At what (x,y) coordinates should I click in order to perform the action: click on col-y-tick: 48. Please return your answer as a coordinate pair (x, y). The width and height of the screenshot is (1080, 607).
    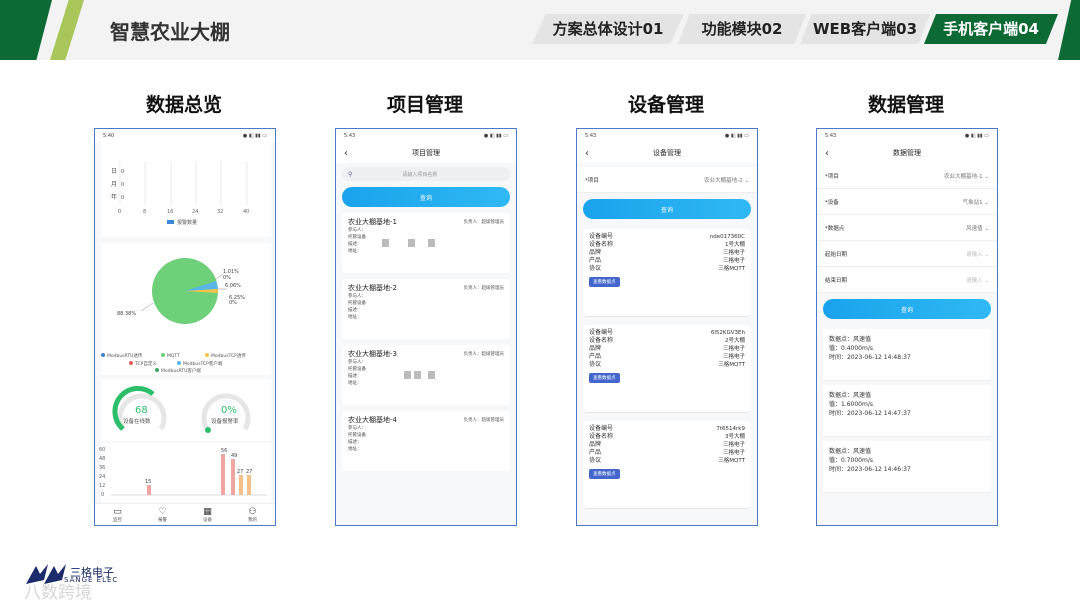
    Looking at the image, I should click on (102, 459).